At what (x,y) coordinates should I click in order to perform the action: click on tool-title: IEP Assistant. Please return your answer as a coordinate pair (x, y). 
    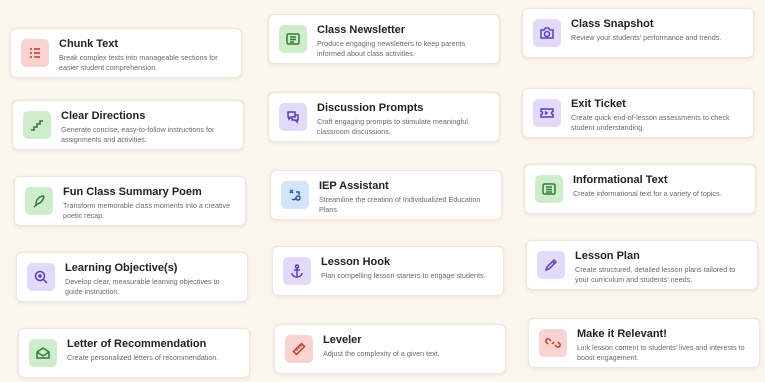
    Looking at the image, I should click on (354, 186).